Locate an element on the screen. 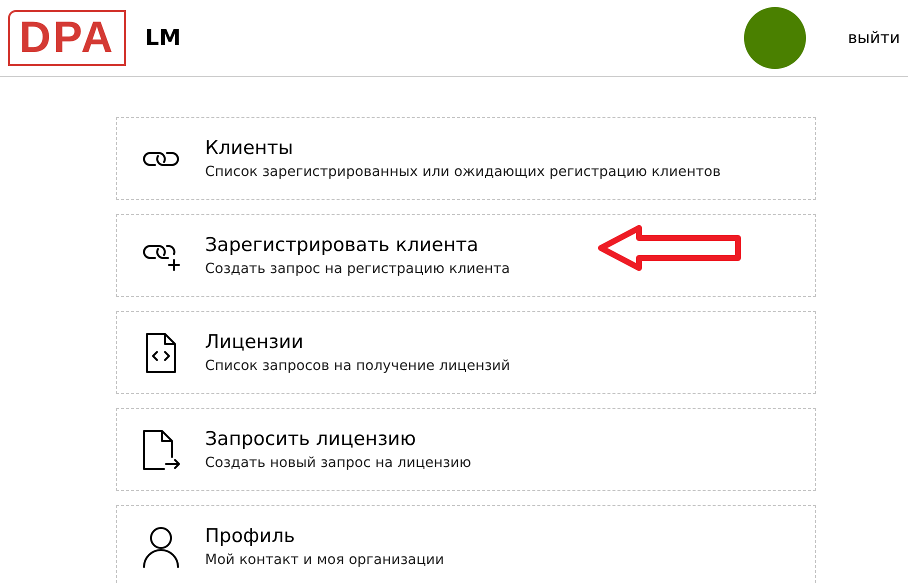  card-title: Профиль is located at coordinates (250, 536).